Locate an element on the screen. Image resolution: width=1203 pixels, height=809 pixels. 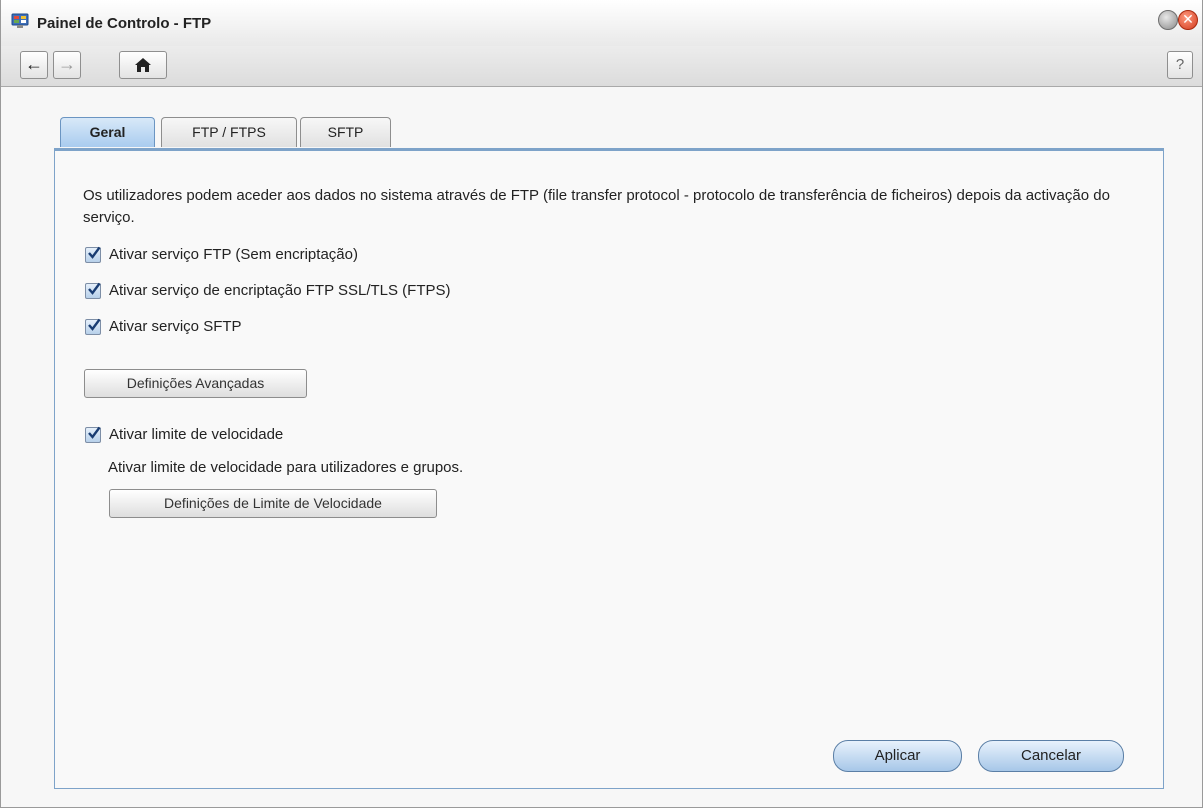
ftp-service-checkbox is located at coordinates (93, 254).